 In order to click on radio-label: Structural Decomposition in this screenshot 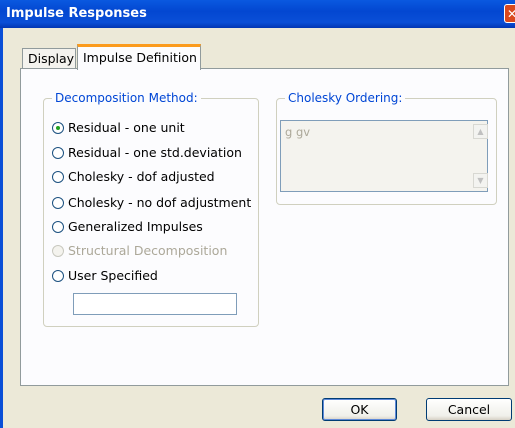, I will do `click(148, 250)`.